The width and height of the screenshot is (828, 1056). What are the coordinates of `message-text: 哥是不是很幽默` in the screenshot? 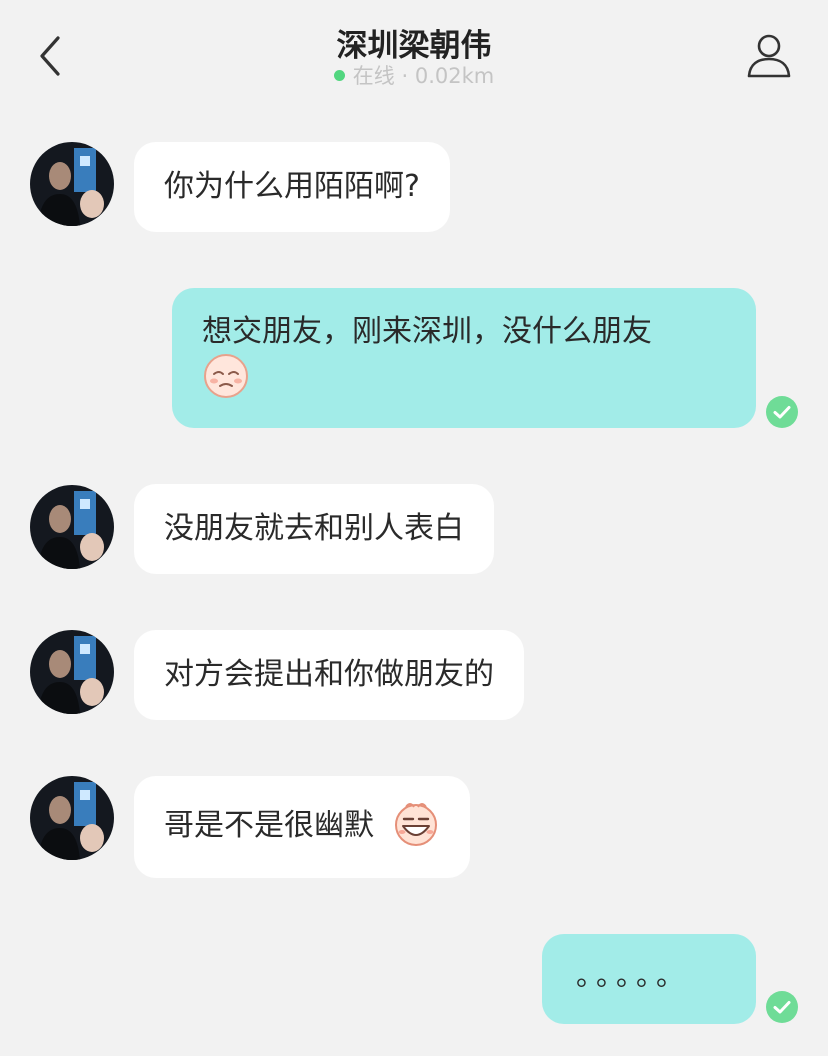 It's located at (269, 825).